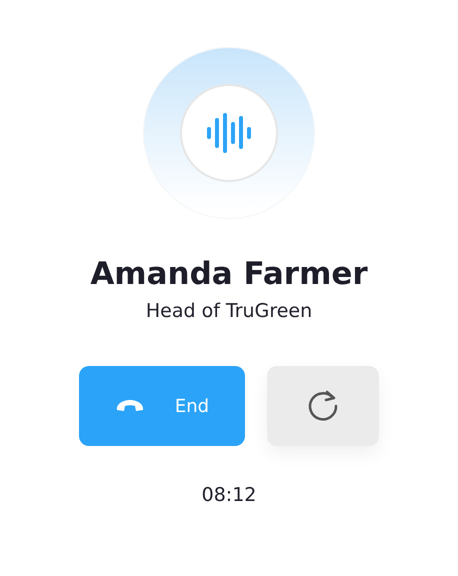  Describe the element at coordinates (162, 406) in the screenshot. I see `end-call-button: End` at that location.